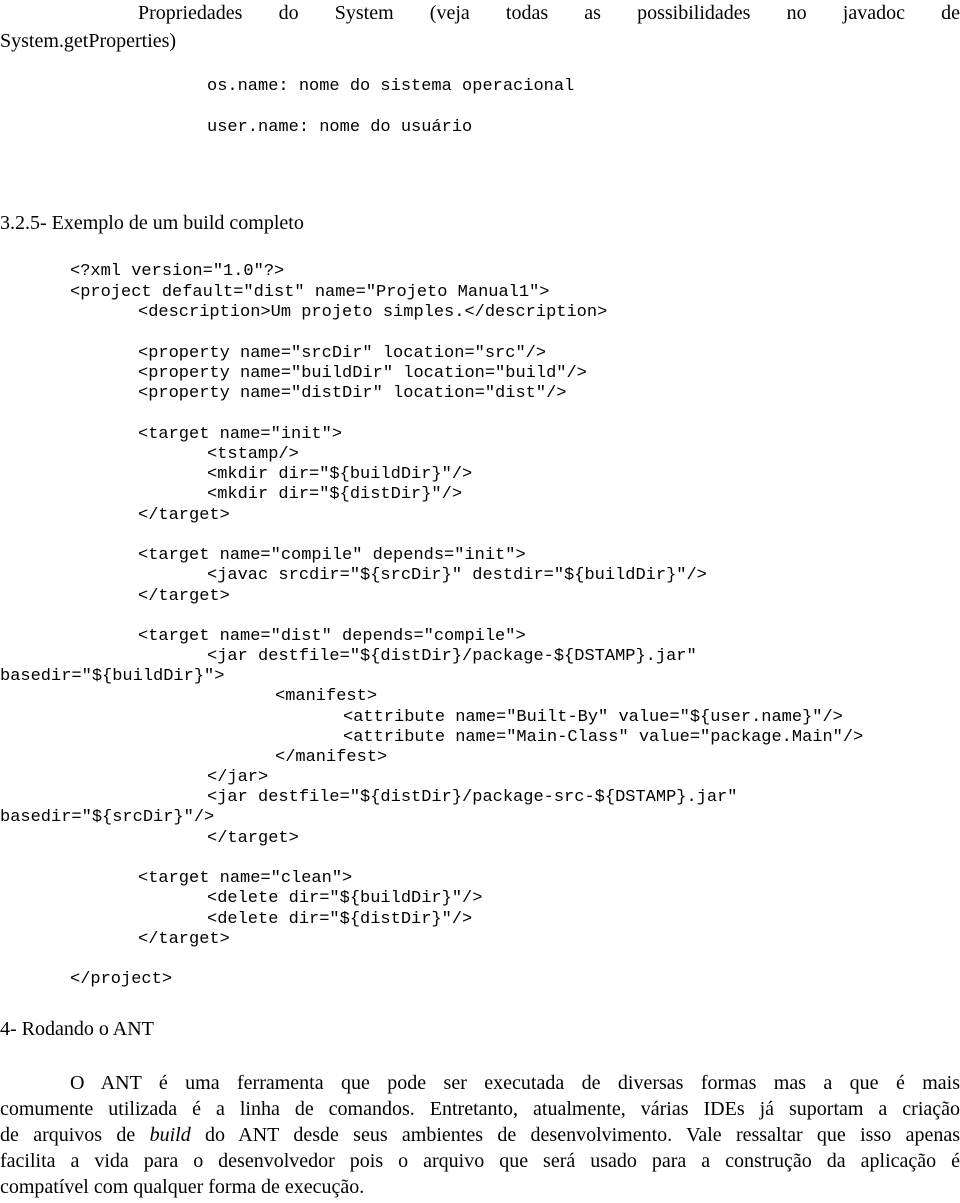  I want to click on intro-line-2: System.getProperties), so click(88, 41).